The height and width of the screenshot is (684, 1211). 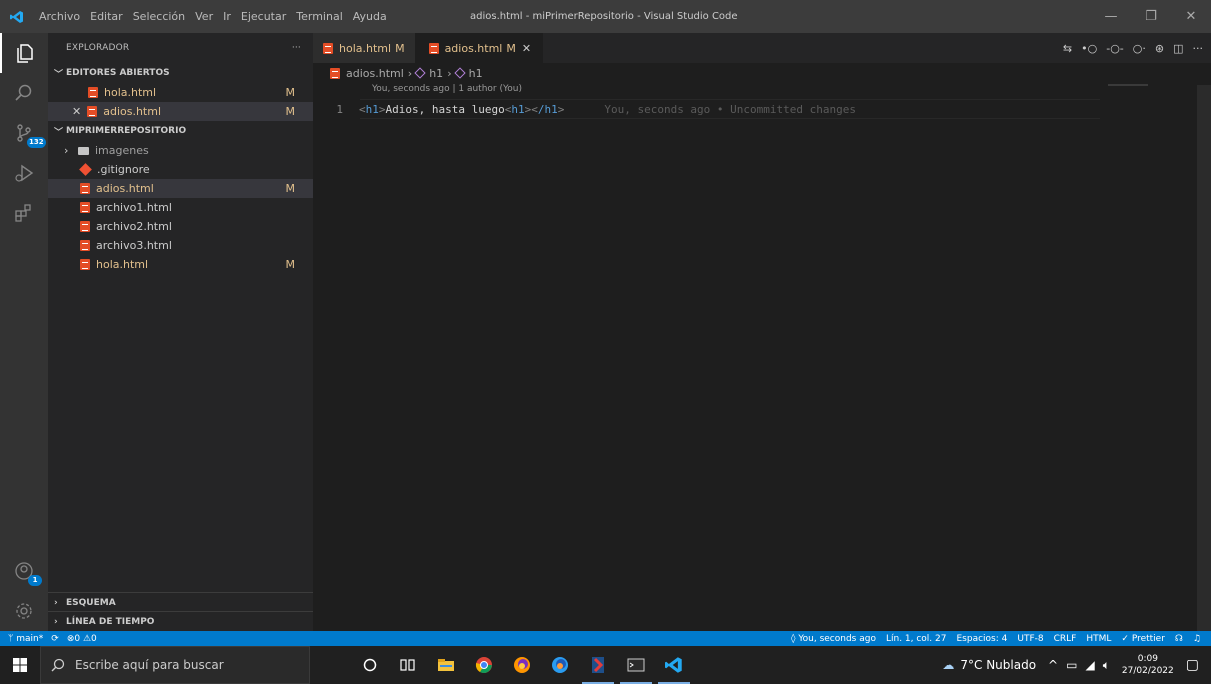 I want to click on go-back-icon: •○, so click(x=1089, y=48).